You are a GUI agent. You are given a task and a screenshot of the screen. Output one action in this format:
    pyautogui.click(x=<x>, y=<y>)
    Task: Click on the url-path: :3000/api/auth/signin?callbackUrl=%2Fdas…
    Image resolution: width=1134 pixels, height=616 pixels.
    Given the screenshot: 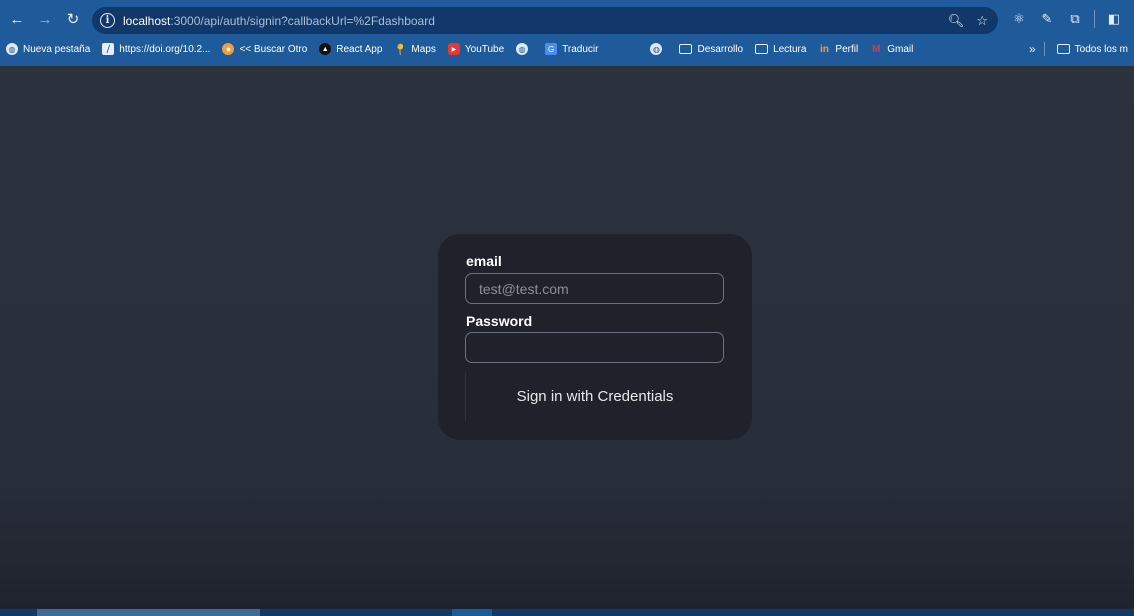 What is the action you would take?
    pyautogui.click(x=302, y=20)
    